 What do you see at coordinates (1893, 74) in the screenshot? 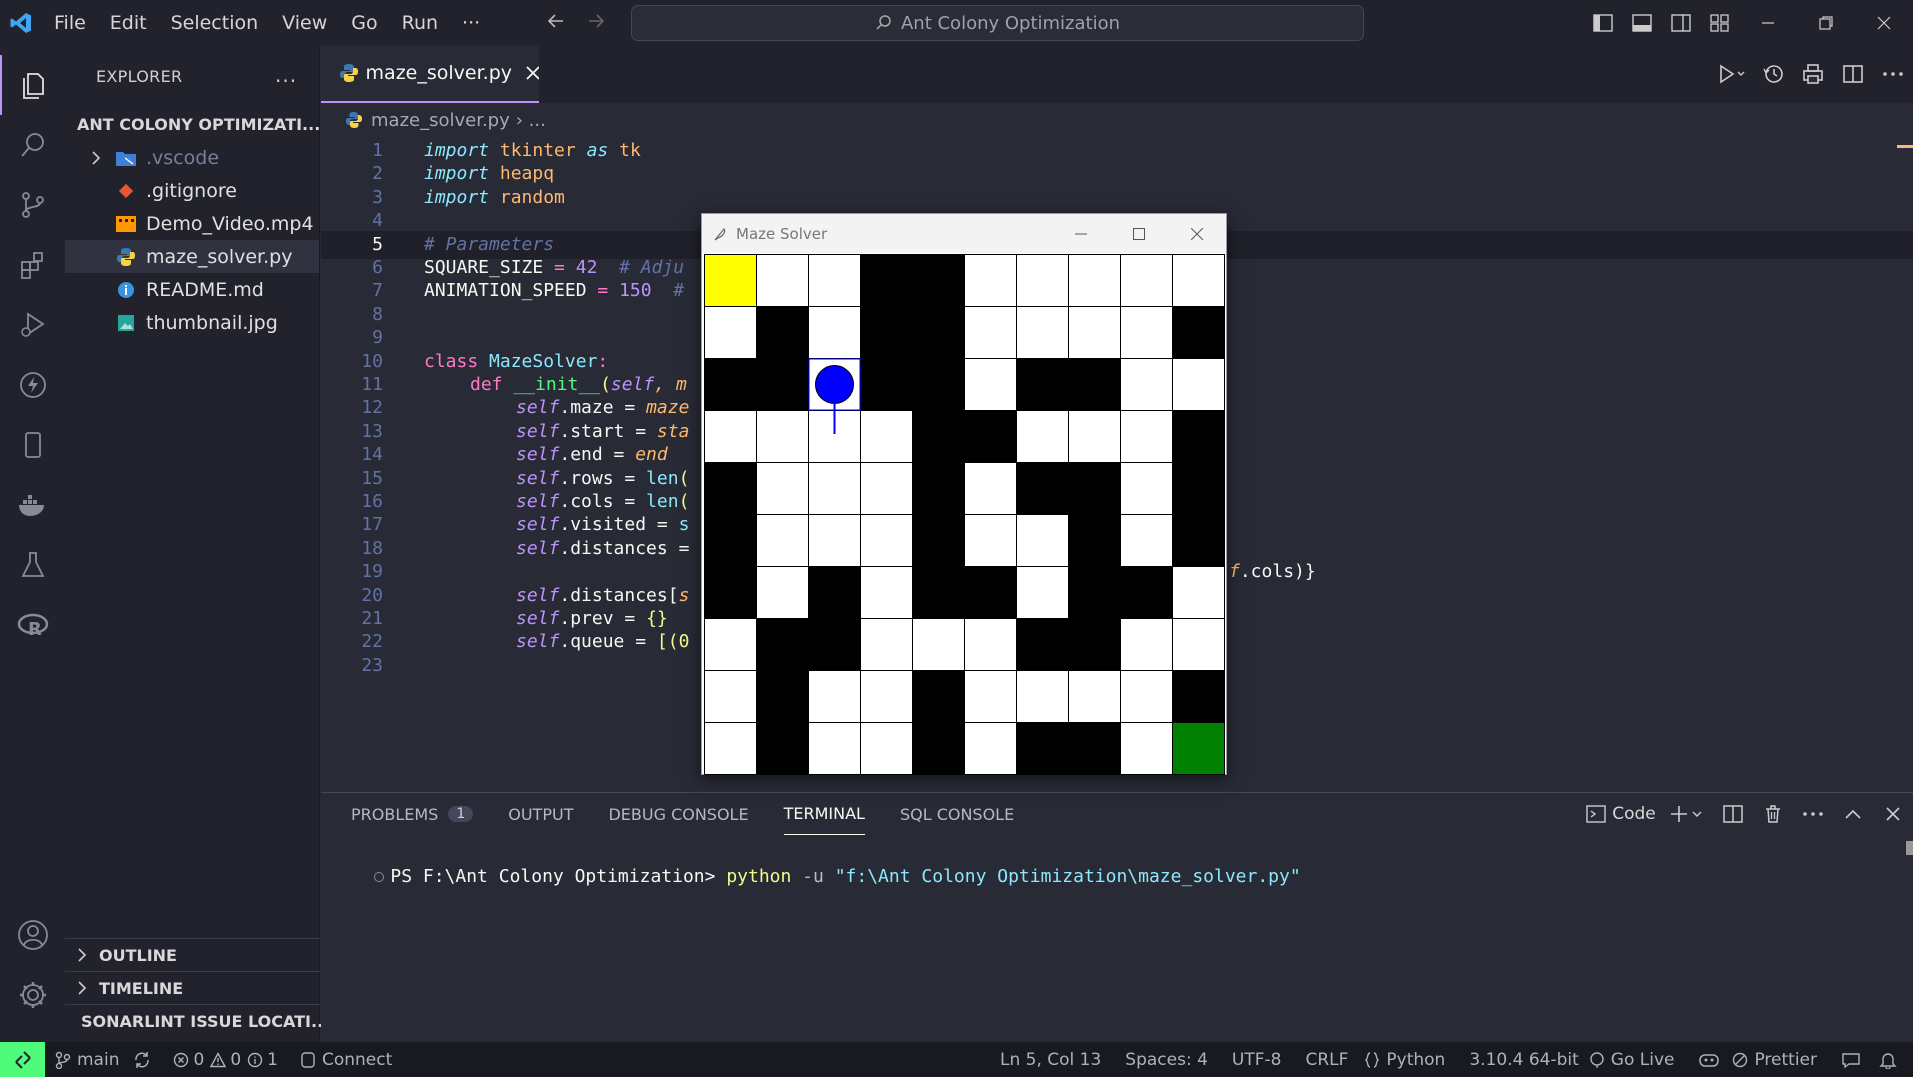
I see `more-actions-icon` at bounding box center [1893, 74].